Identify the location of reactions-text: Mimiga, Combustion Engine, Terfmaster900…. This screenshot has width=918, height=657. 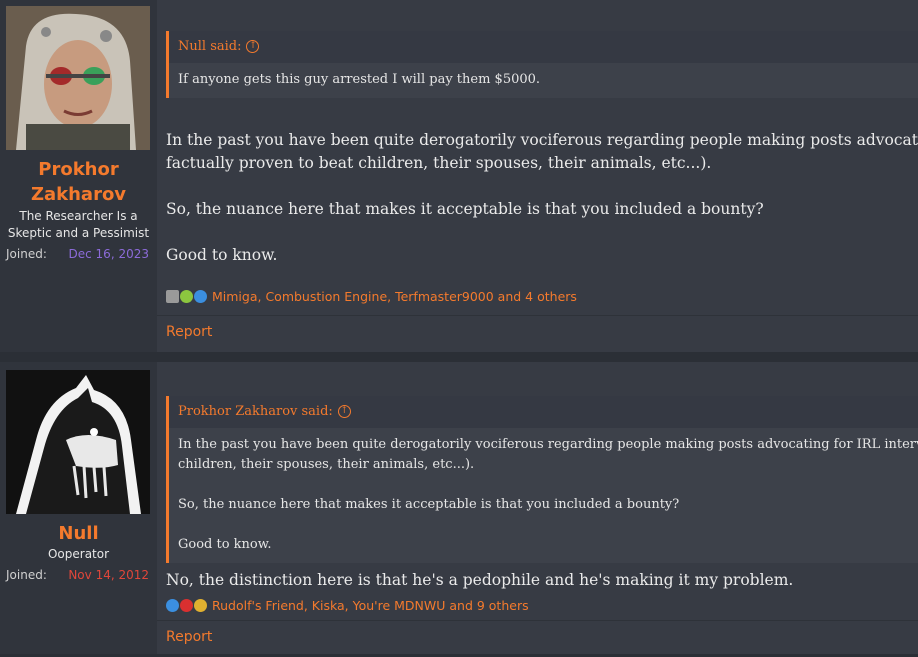
(394, 296).